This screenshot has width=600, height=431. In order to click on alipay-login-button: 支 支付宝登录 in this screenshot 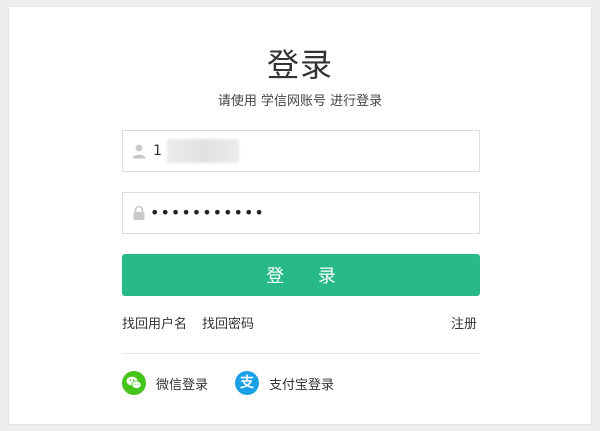, I will do `click(284, 383)`.